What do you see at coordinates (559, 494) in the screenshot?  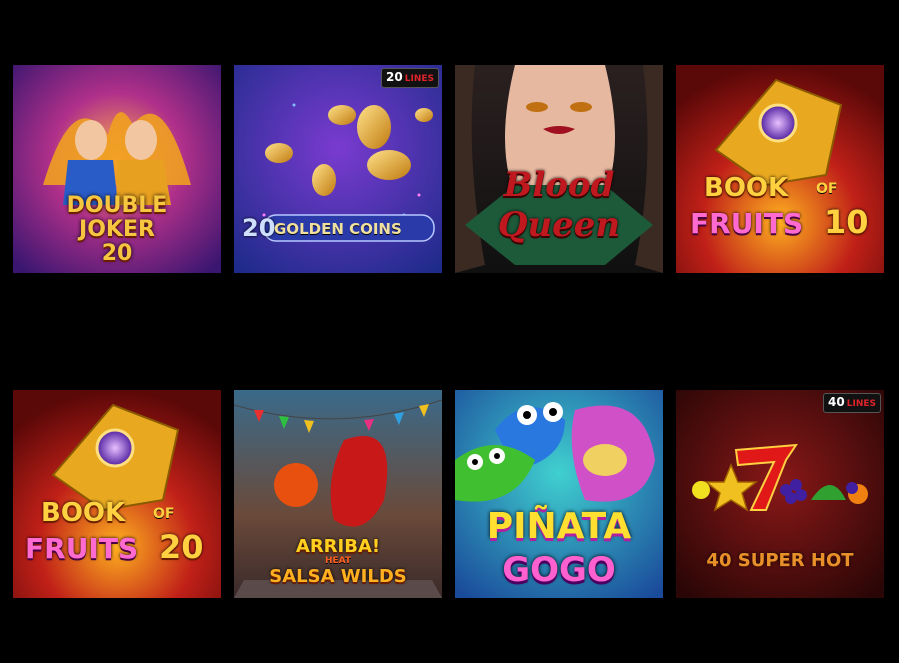 I see `game-tile-pinata-gogo: PIÑATA GOGO` at bounding box center [559, 494].